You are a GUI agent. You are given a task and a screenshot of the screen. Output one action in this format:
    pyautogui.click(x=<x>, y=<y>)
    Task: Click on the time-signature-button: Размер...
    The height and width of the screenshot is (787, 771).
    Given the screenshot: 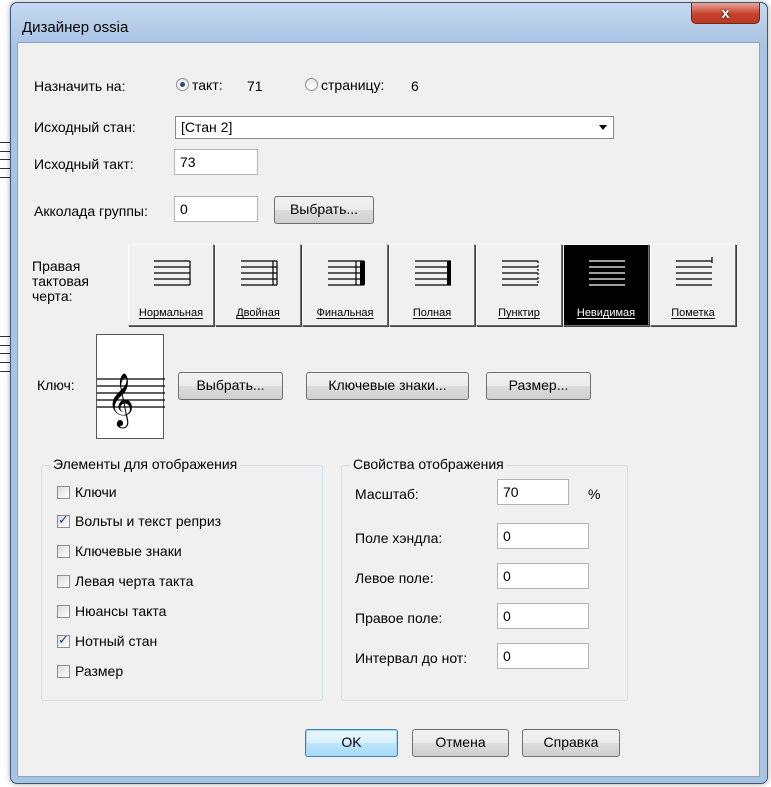 What is the action you would take?
    pyautogui.click(x=538, y=386)
    